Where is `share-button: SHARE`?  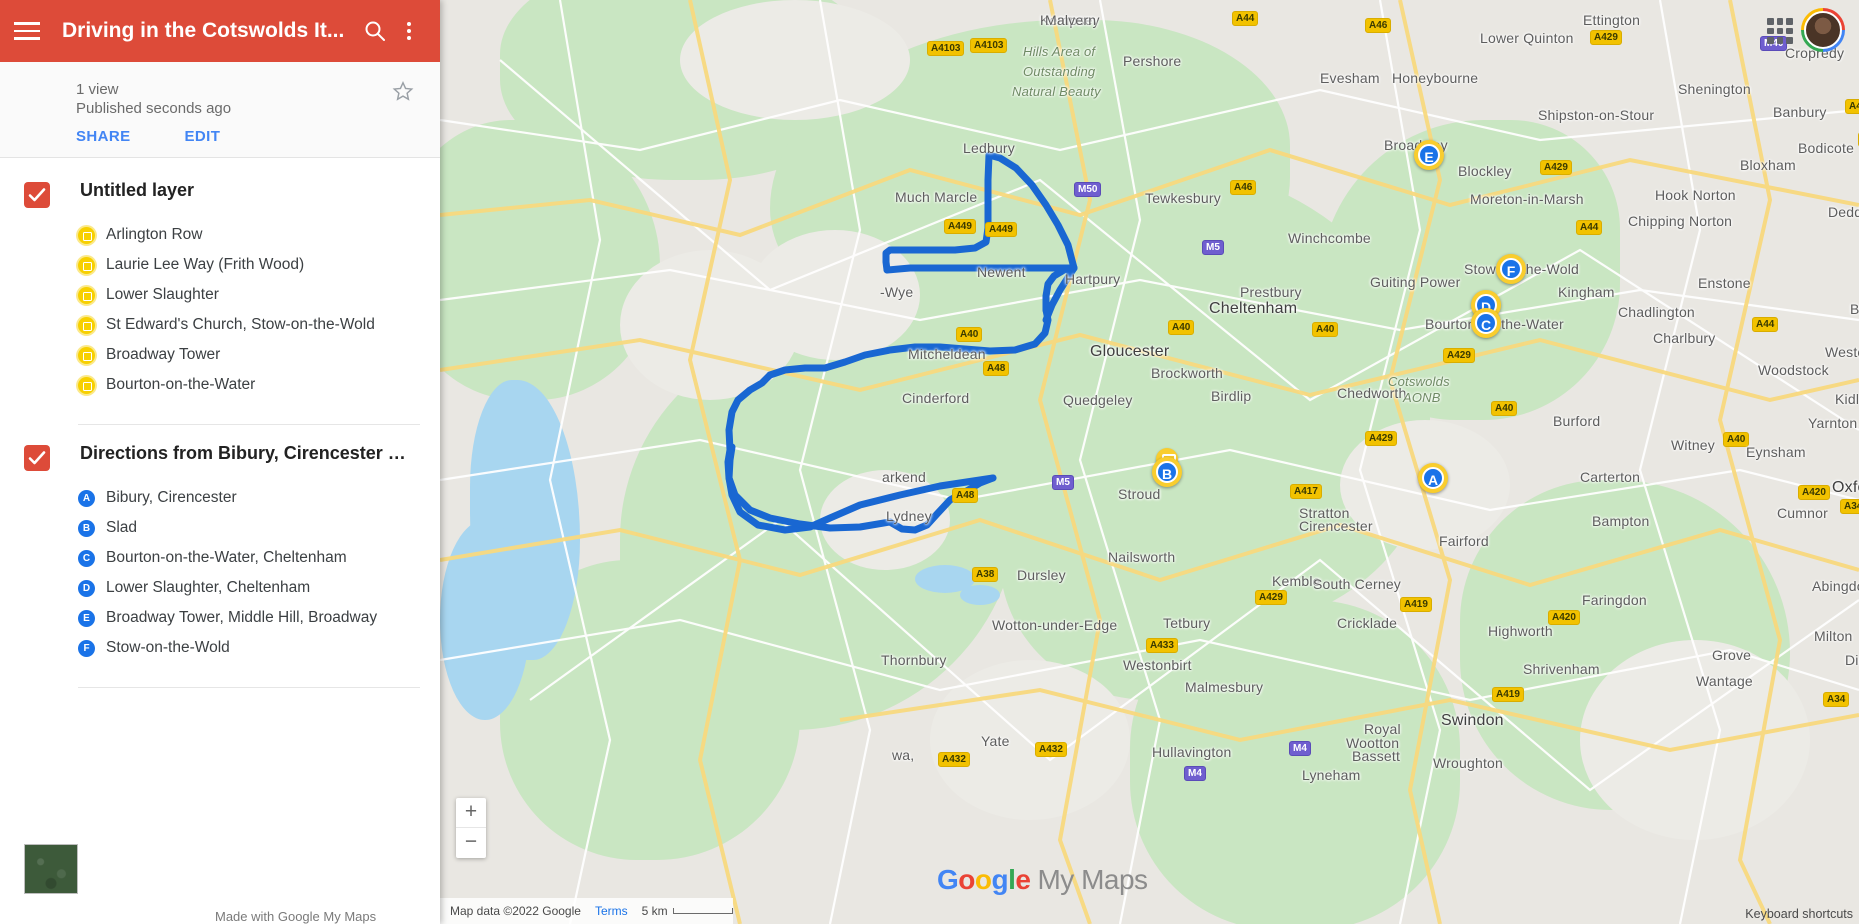
share-button: SHARE is located at coordinates (103, 136).